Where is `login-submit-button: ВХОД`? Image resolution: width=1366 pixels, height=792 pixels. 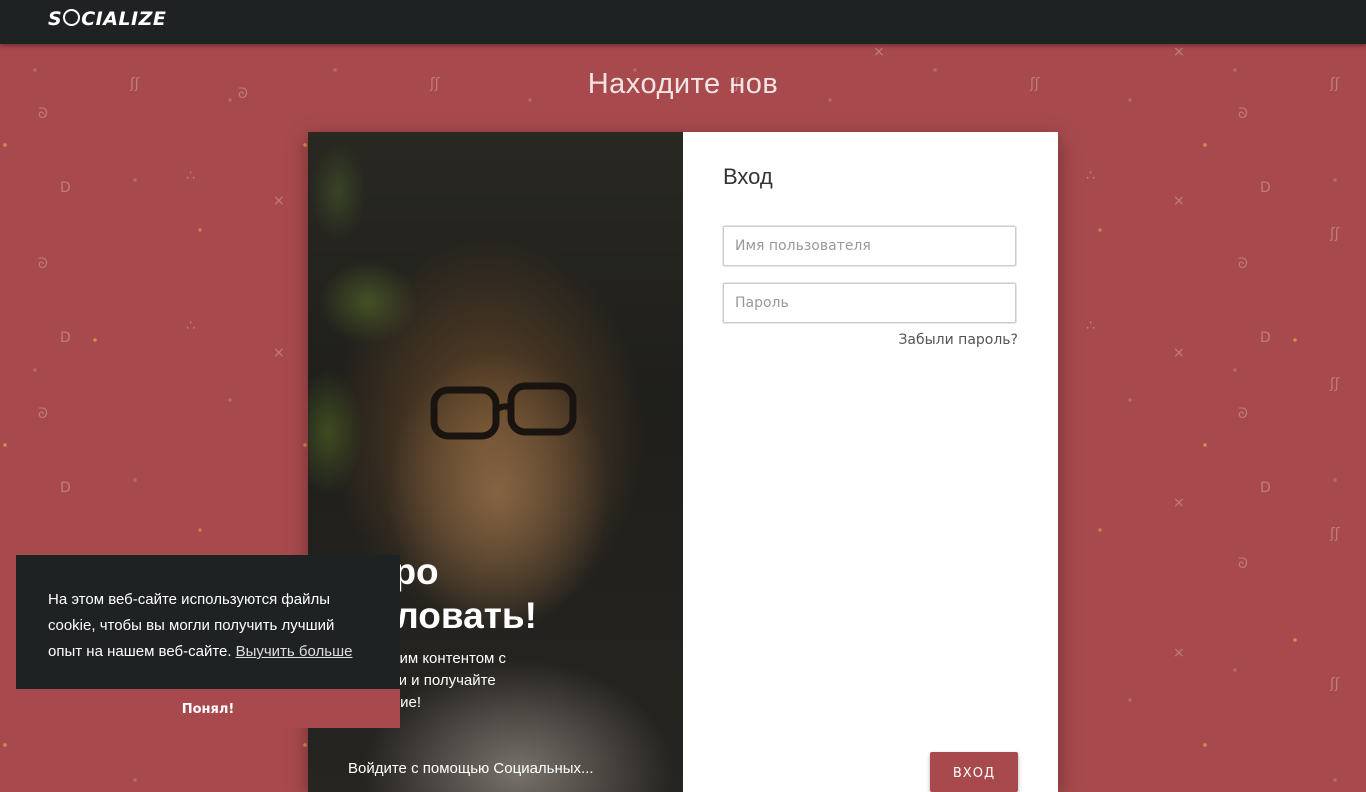 login-submit-button: ВХОД is located at coordinates (974, 772).